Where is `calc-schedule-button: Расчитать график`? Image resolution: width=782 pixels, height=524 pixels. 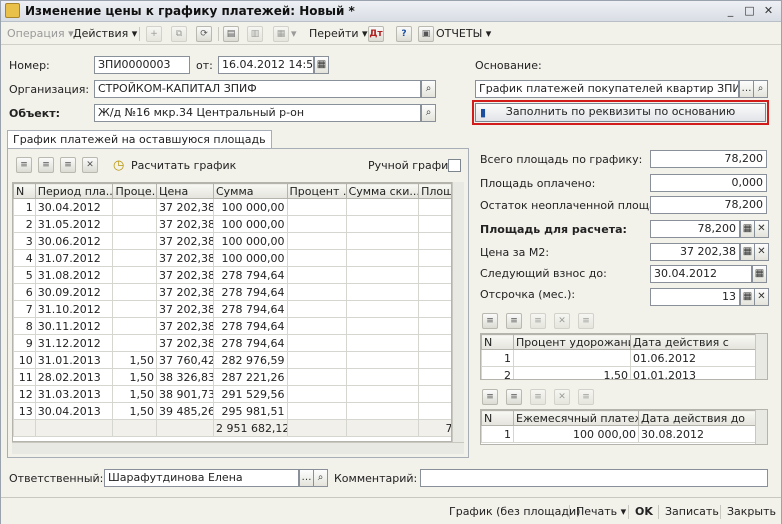
calc-schedule-button: Расчитать график is located at coordinates (183, 165).